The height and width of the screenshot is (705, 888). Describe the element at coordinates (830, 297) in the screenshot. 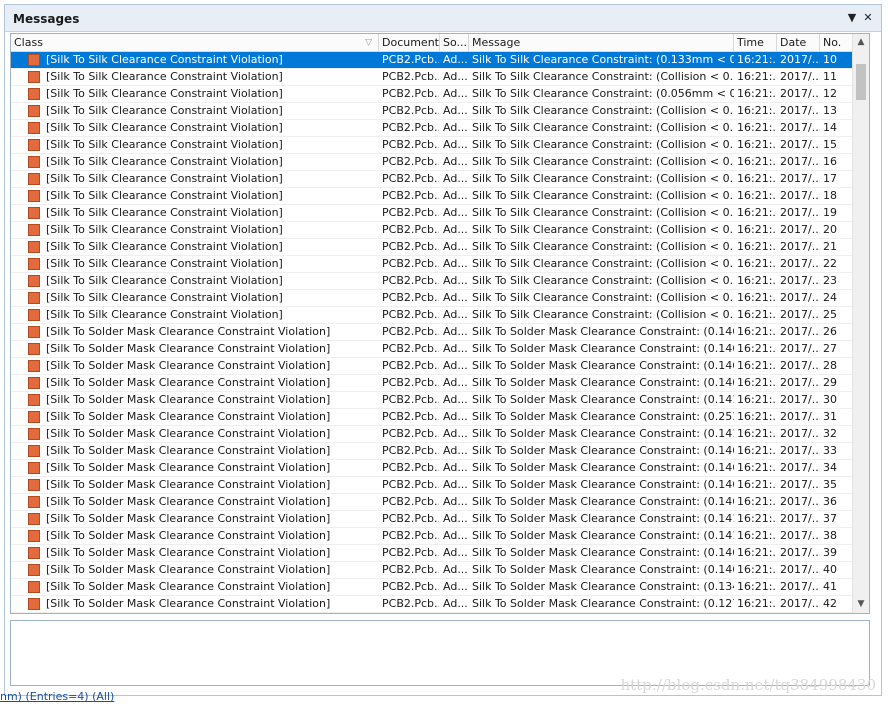

I see `cell-no: 24` at that location.